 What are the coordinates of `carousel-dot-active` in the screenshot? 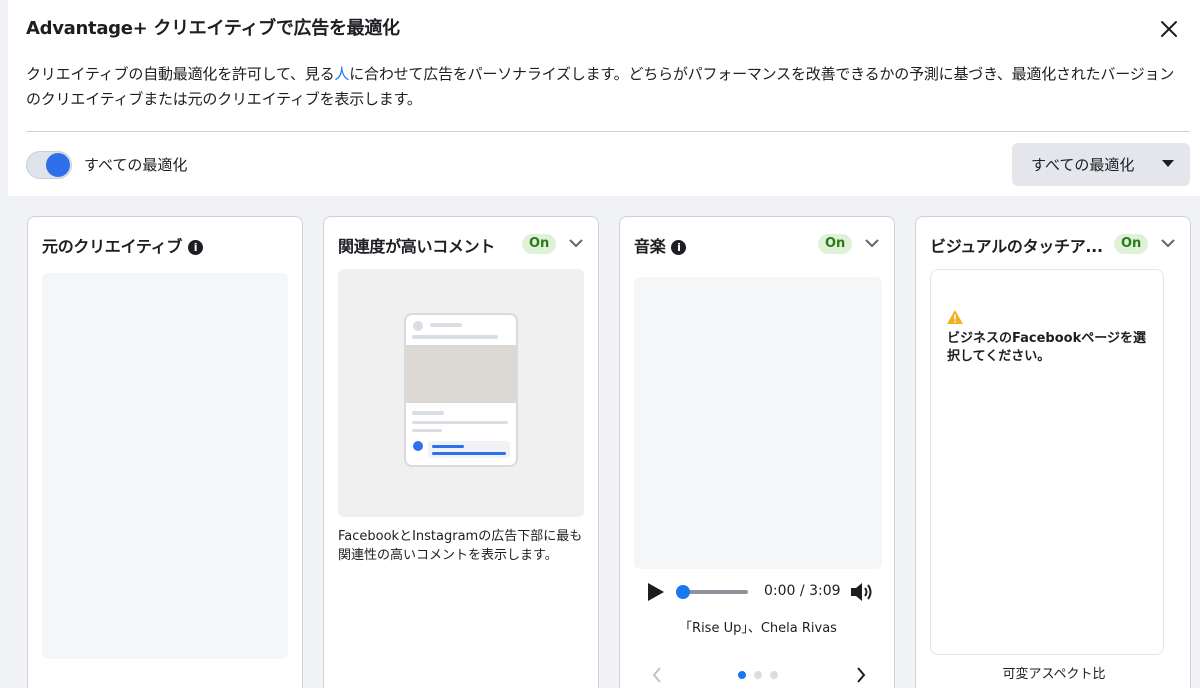 It's located at (742, 675).